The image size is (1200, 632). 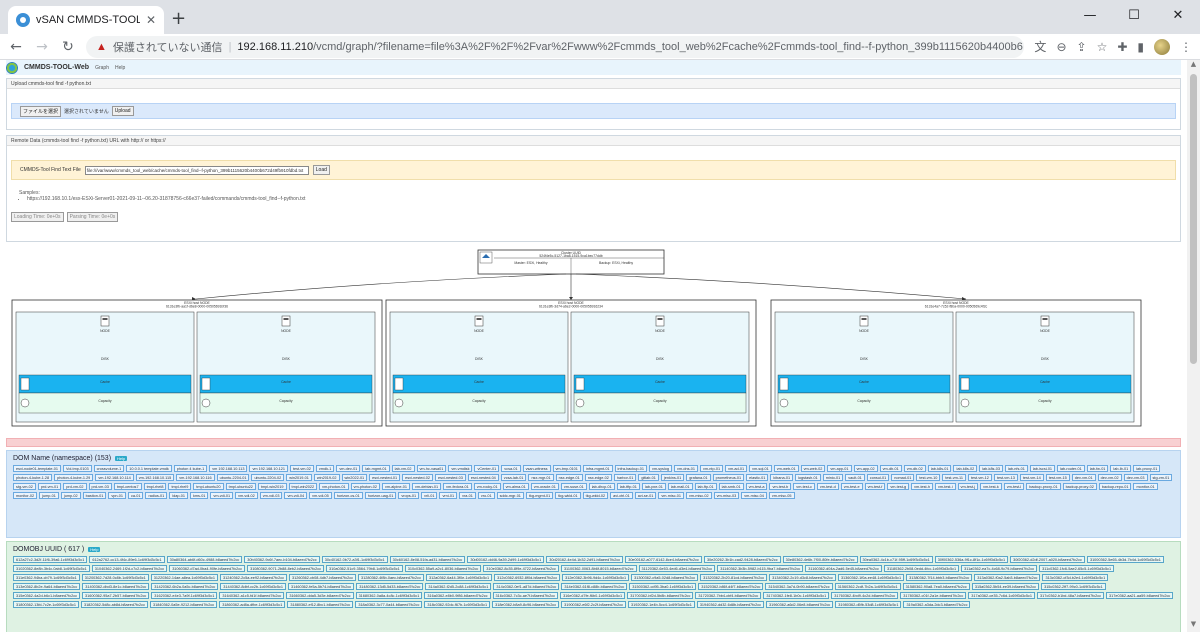 What do you see at coordinates (1079, 486) in the screenshot?
I see `dom-name-chip: backup-proxy-02` at bounding box center [1079, 486].